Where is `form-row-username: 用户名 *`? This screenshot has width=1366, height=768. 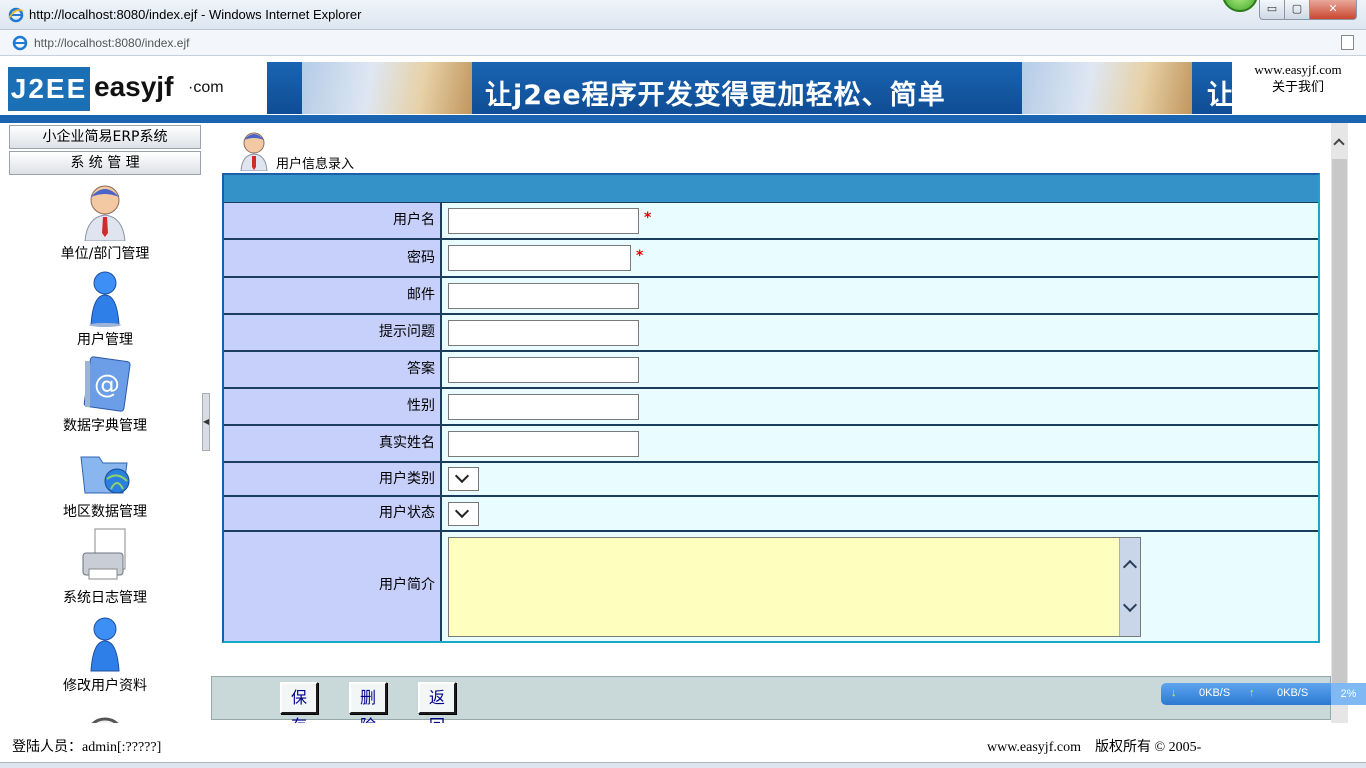
form-row-username: 用户名 * is located at coordinates (771, 221).